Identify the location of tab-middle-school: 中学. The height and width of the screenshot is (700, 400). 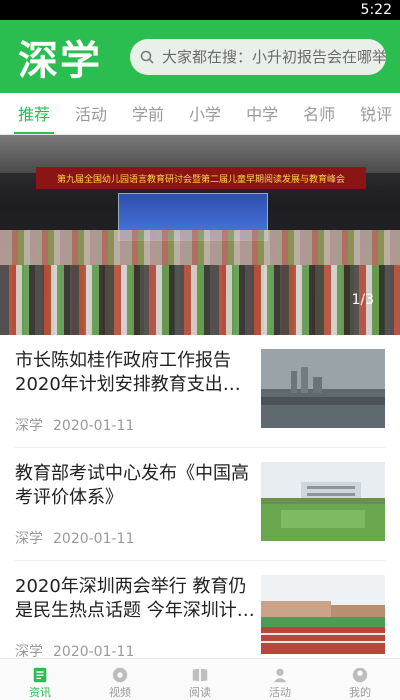
(262, 117).